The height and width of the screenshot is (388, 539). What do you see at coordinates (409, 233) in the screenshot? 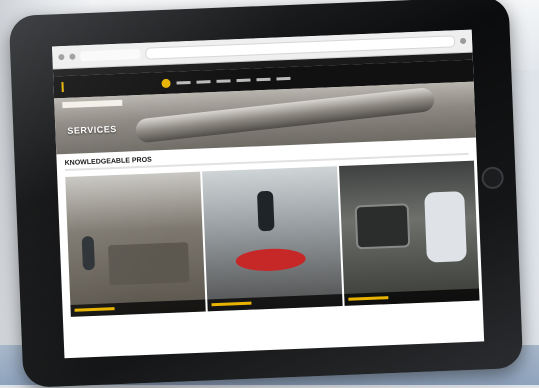
I see `photo-technician` at bounding box center [409, 233].